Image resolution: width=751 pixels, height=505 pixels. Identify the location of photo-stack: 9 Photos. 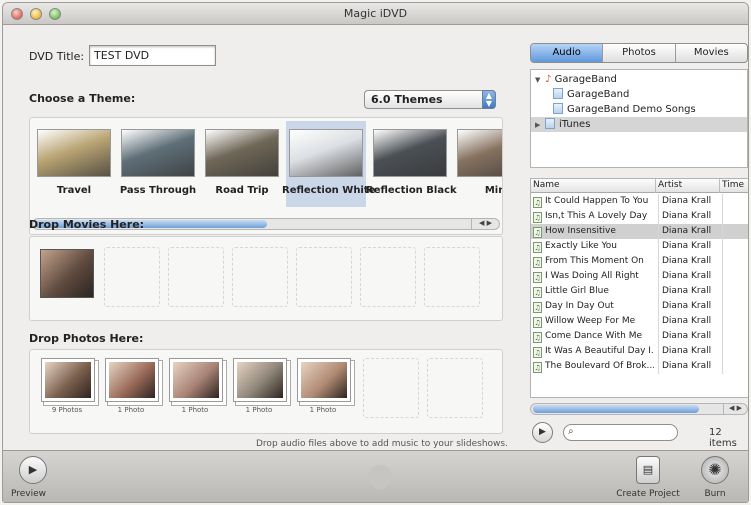
(67, 386).